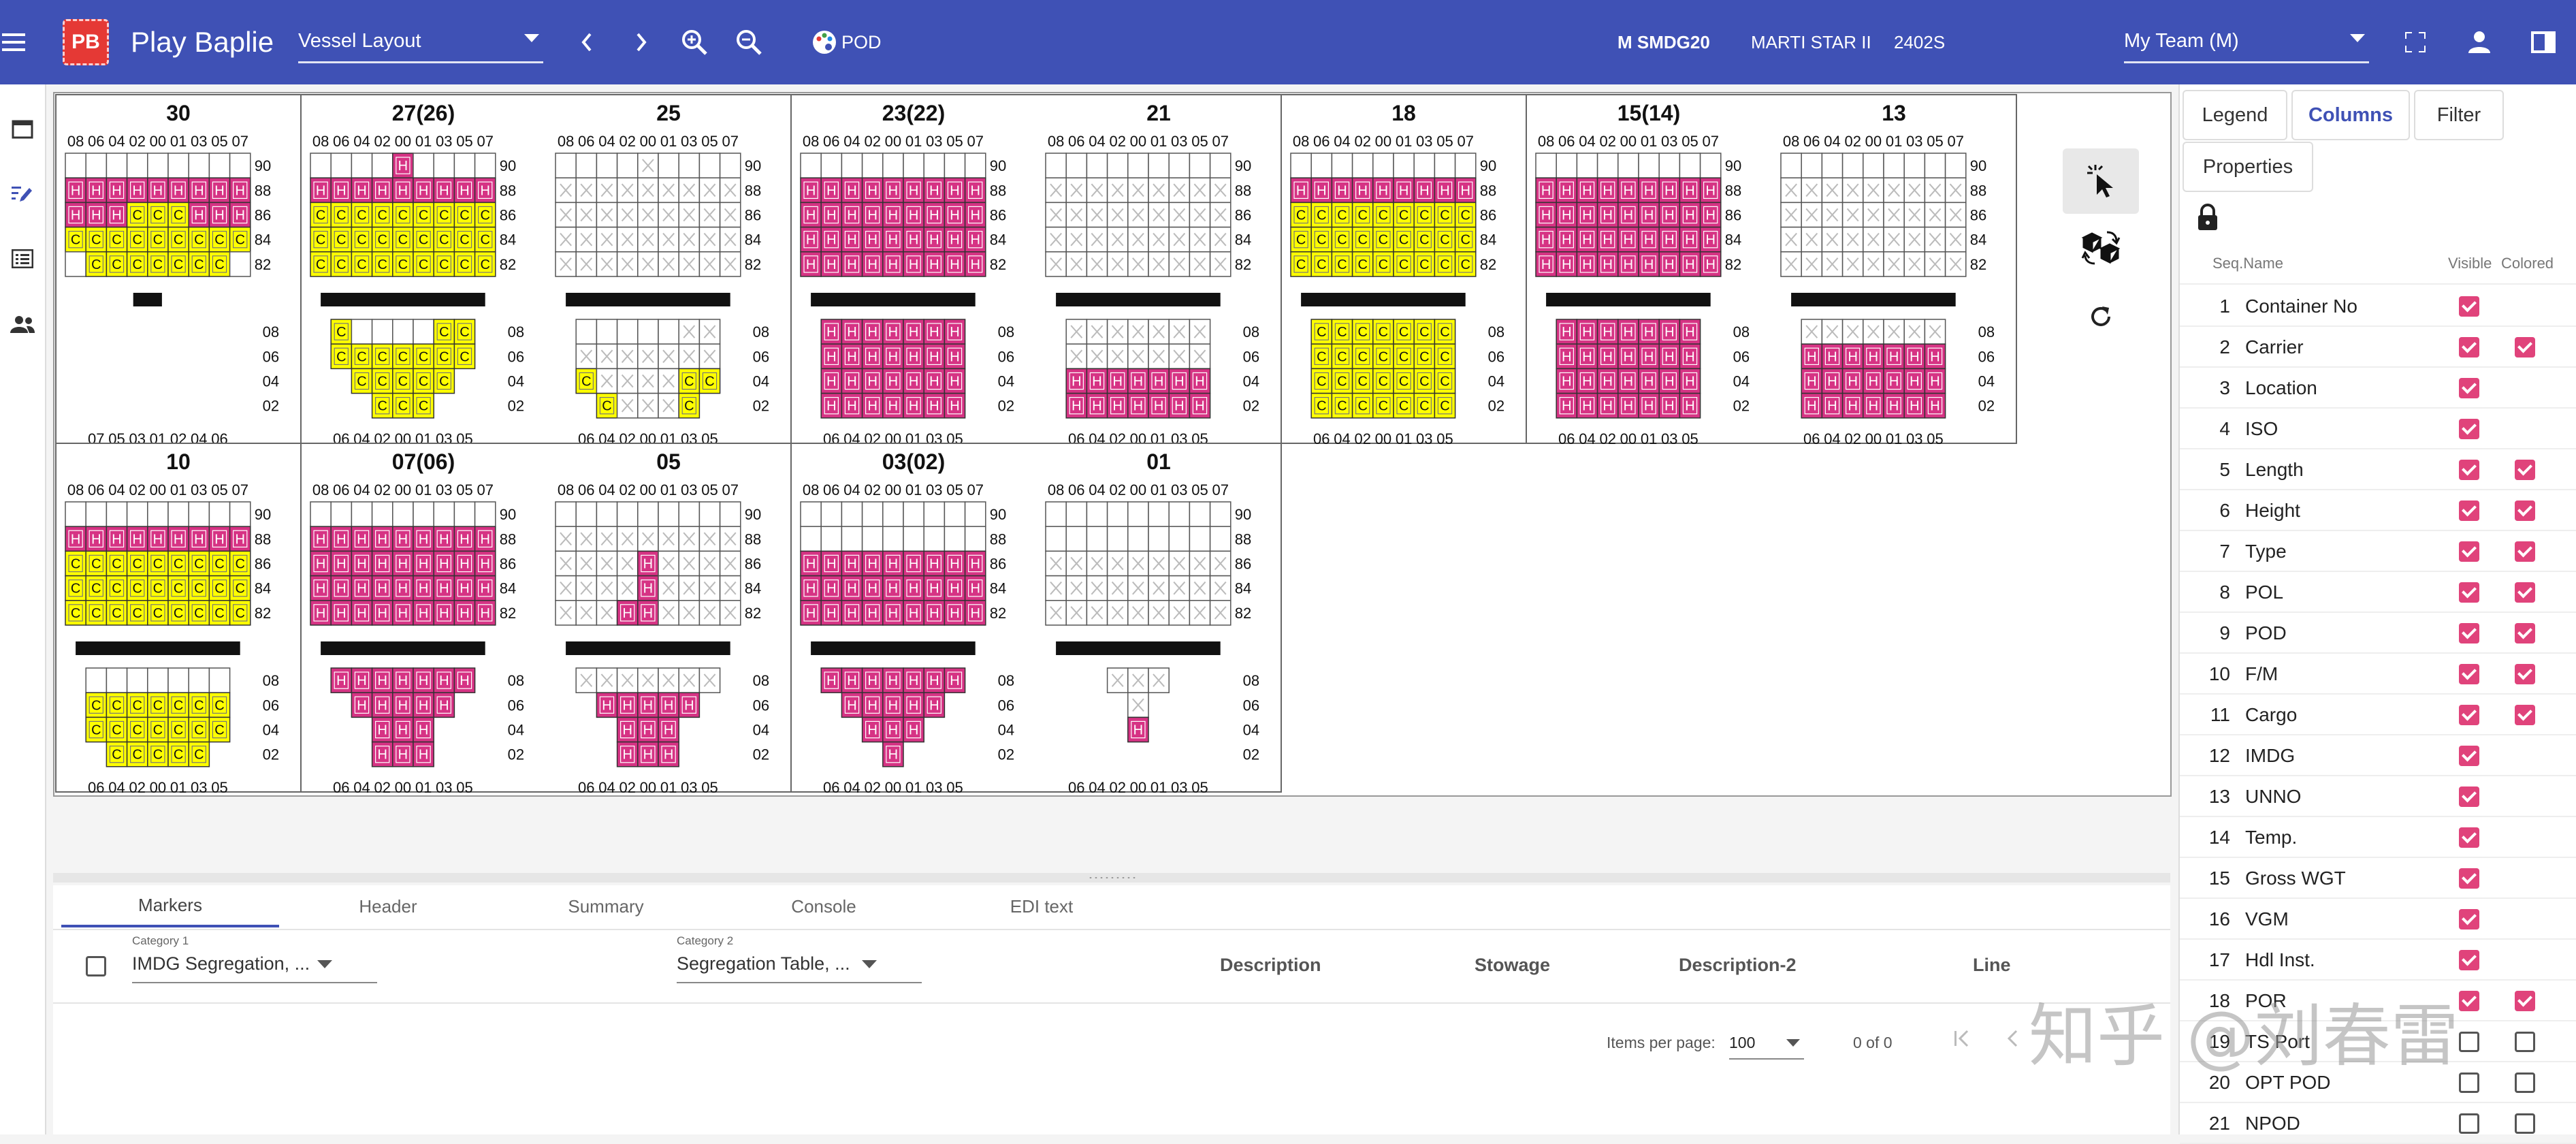 This screenshot has width=2576, height=1144. Describe the element at coordinates (23, 324) in the screenshot. I see `people-icon` at that location.